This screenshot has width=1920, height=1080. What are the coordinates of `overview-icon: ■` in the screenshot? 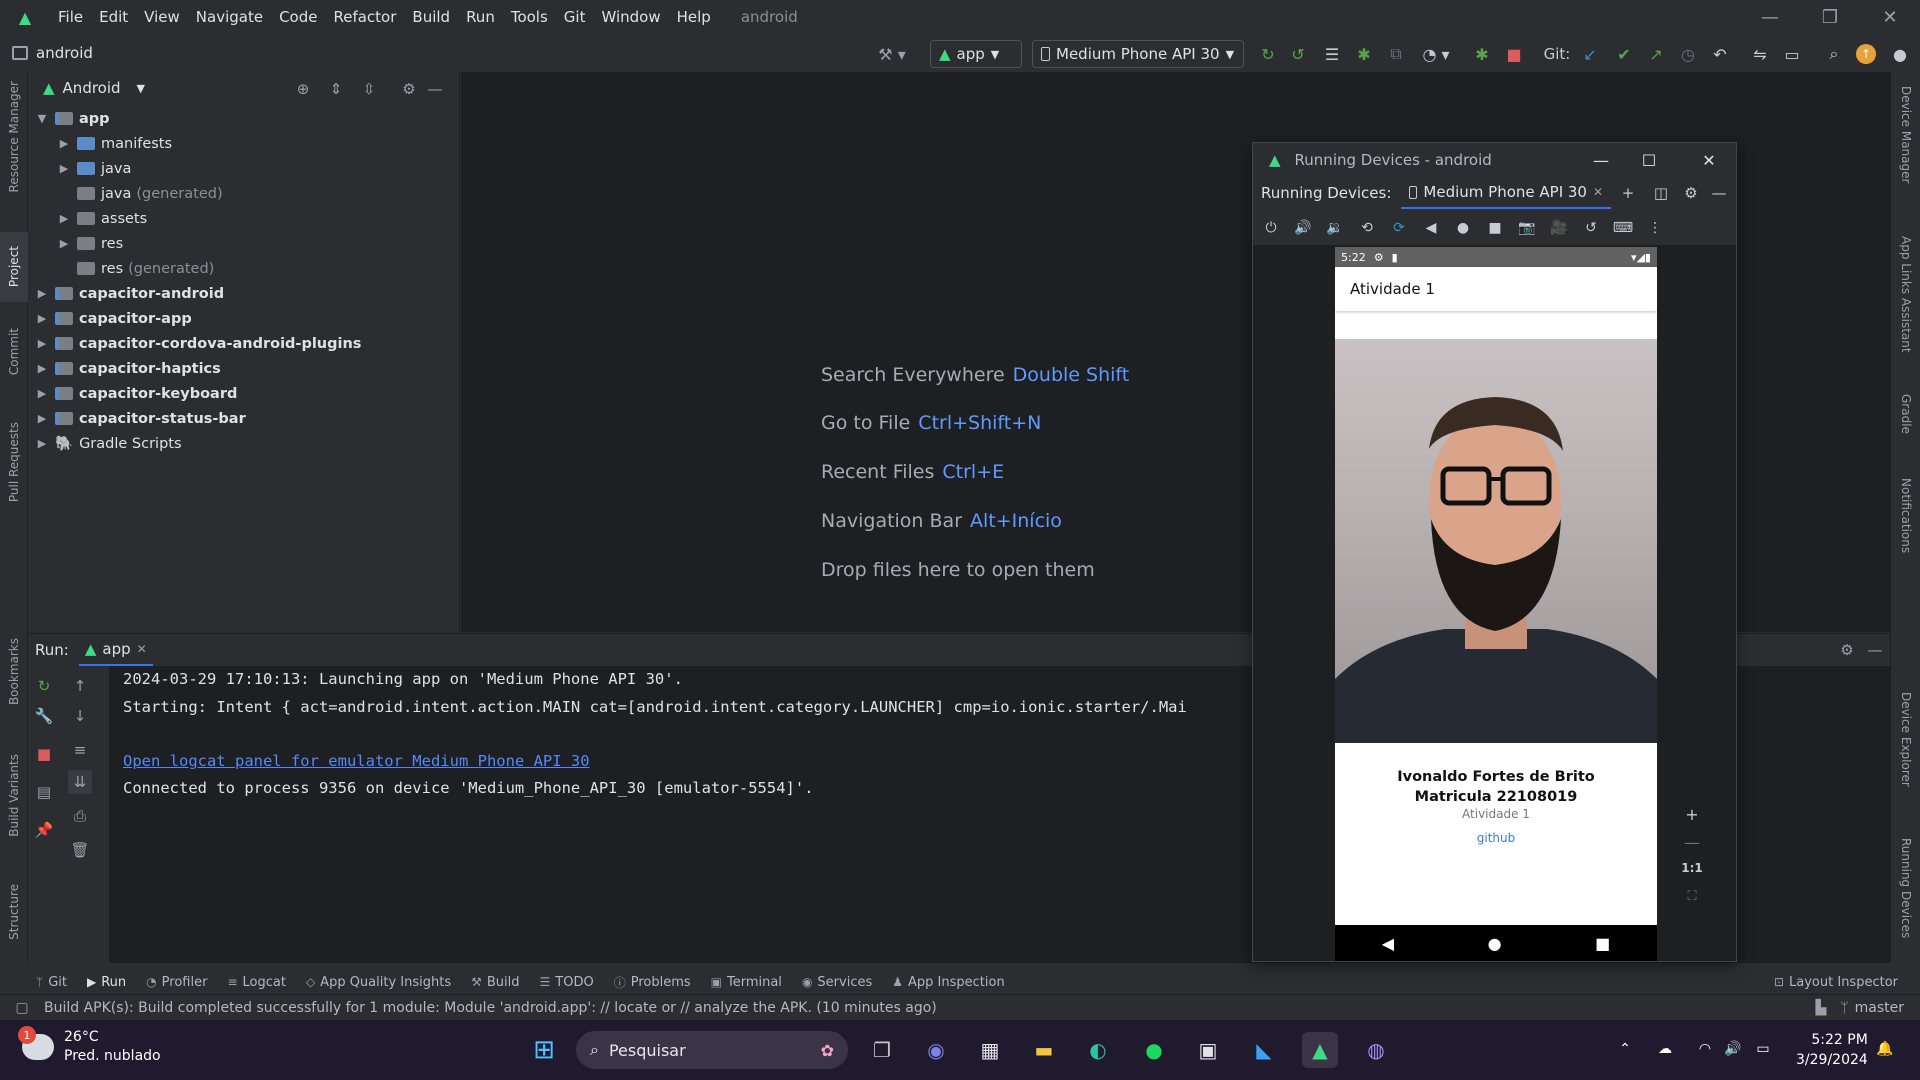 It's located at (1602, 943).